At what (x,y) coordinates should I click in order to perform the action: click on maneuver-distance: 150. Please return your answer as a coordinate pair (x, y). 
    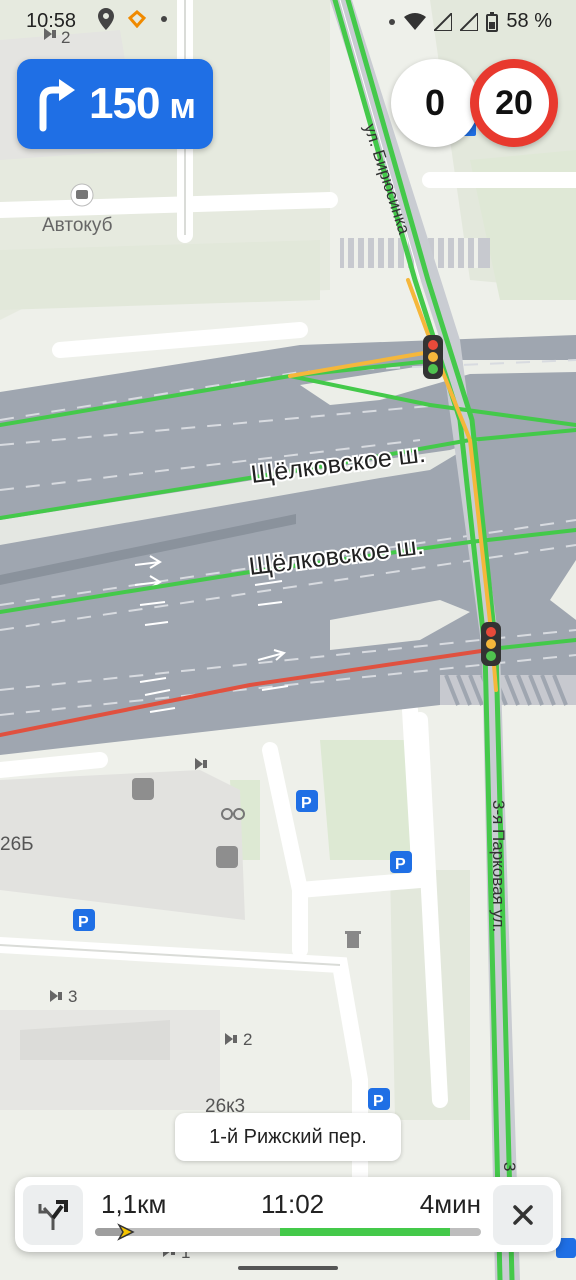
    Looking at the image, I should click on (124, 103).